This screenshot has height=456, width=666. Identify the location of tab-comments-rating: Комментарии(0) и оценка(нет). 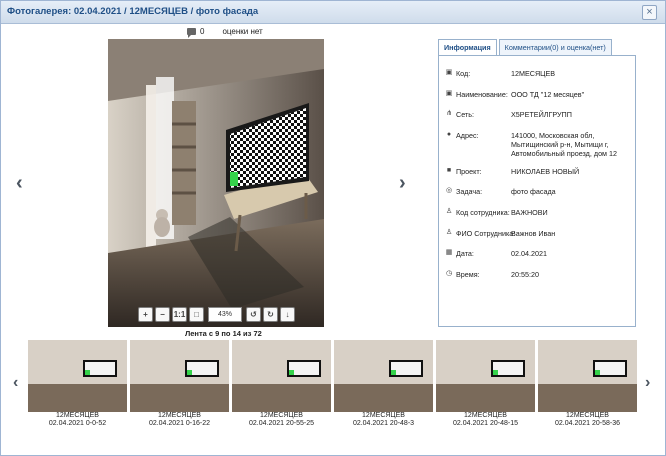
(555, 47).